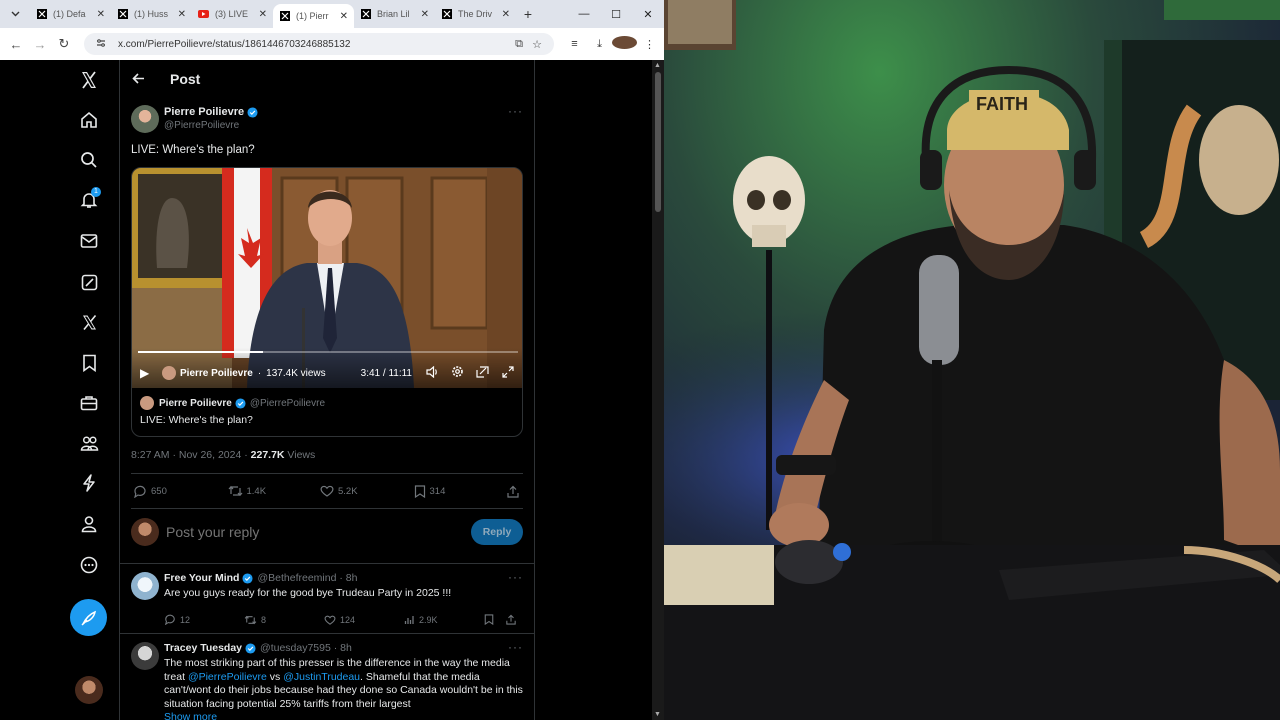 The image size is (1280, 720). Describe the element at coordinates (482, 373) in the screenshot. I see `pip-icon` at that location.